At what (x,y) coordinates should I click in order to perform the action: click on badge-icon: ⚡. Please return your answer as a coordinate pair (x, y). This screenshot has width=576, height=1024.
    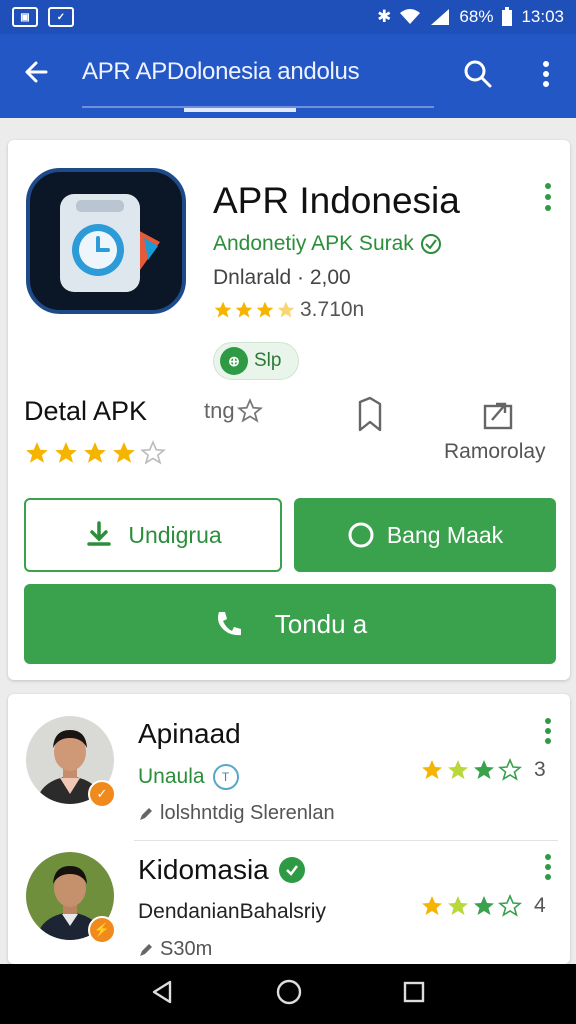
    Looking at the image, I should click on (102, 930).